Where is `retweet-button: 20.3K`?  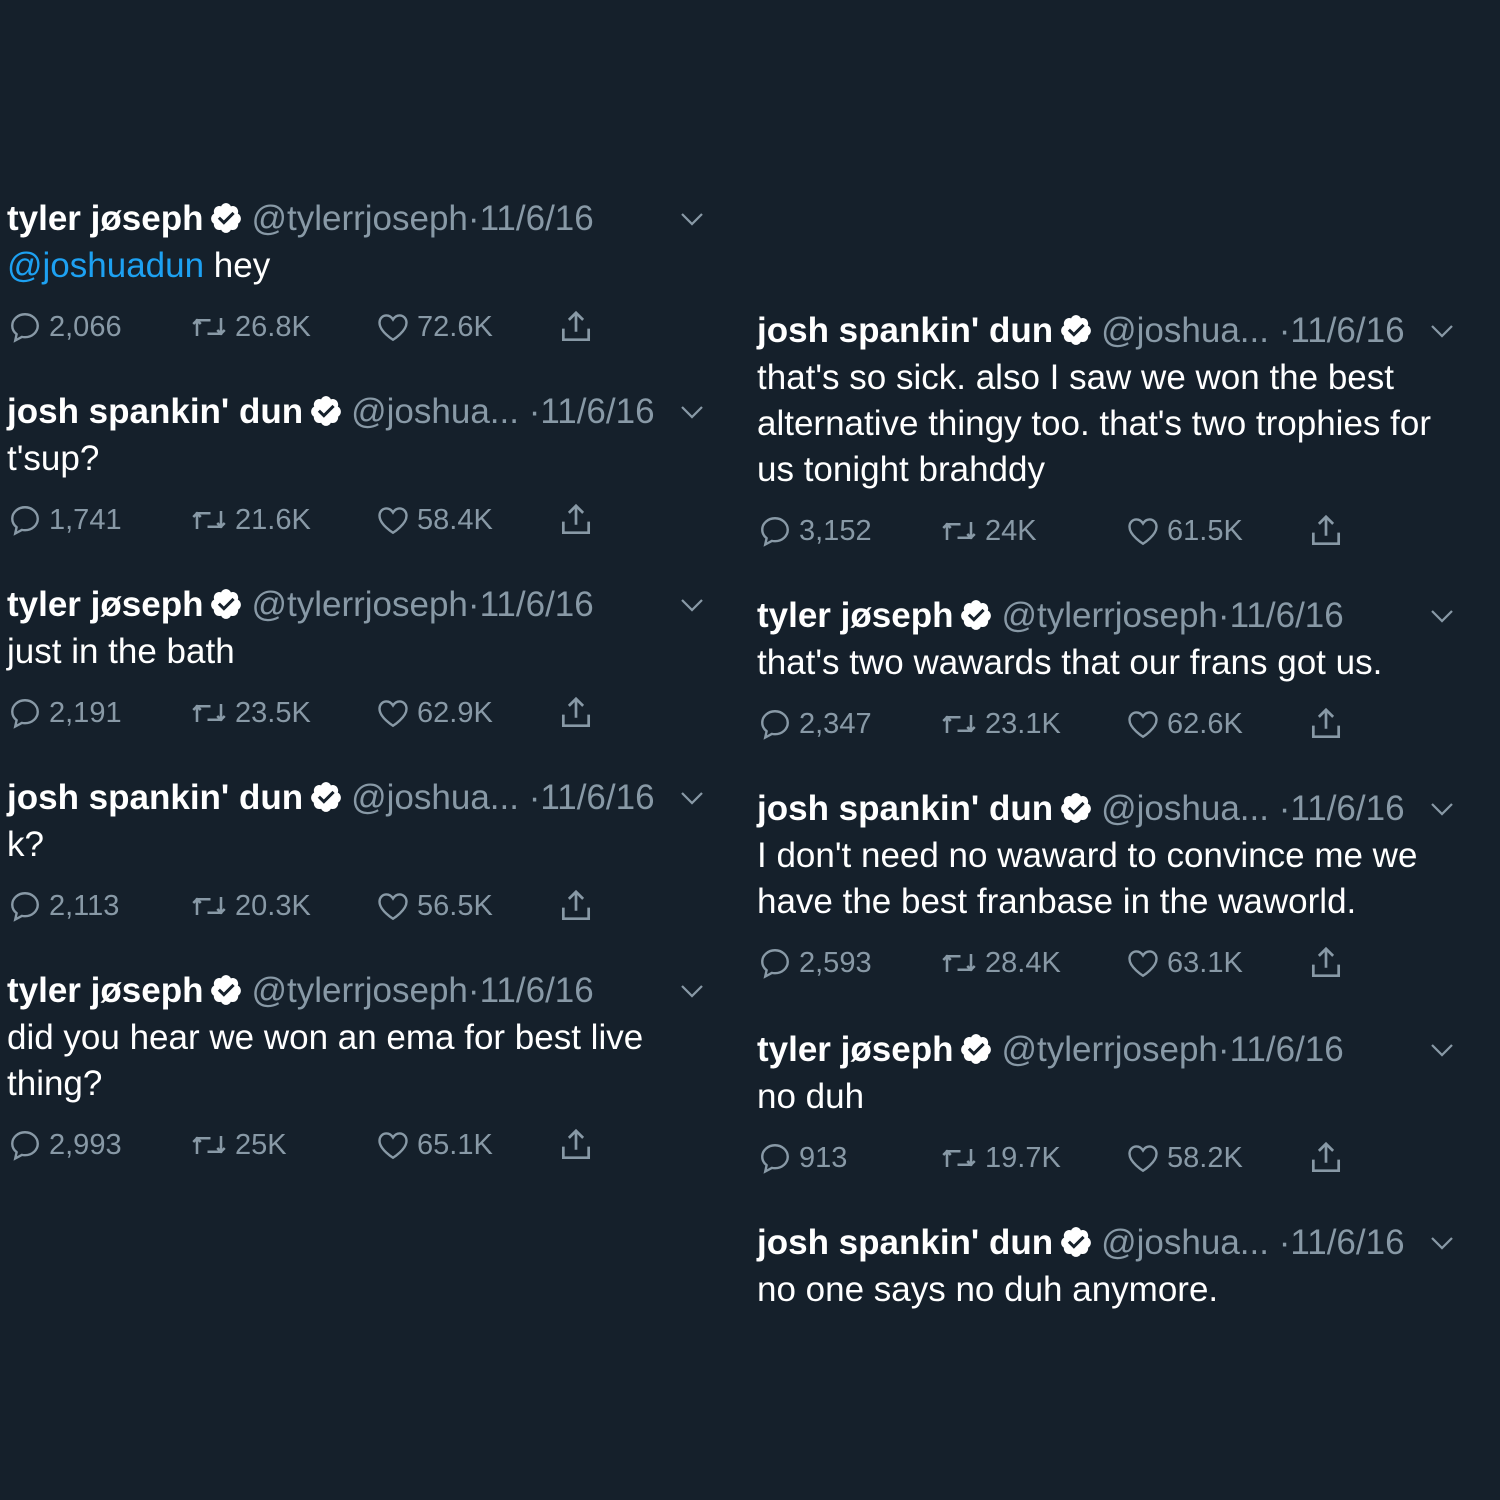 retweet-button: 20.3K is located at coordinates (250, 906).